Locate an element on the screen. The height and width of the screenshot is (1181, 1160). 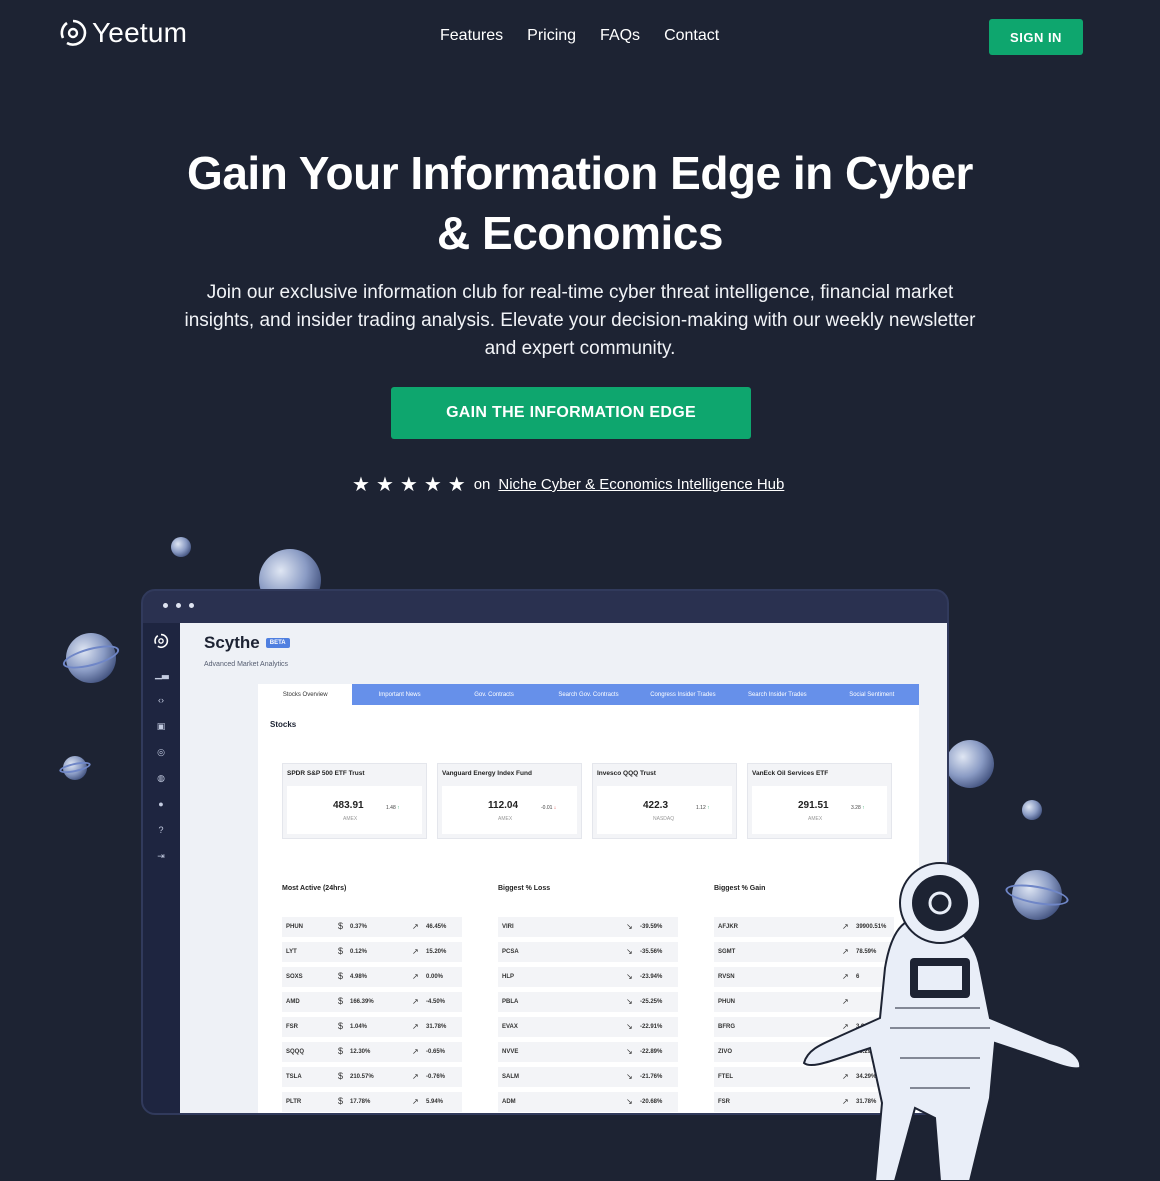
row-change: -22.89% is located at coordinates (651, 1052).